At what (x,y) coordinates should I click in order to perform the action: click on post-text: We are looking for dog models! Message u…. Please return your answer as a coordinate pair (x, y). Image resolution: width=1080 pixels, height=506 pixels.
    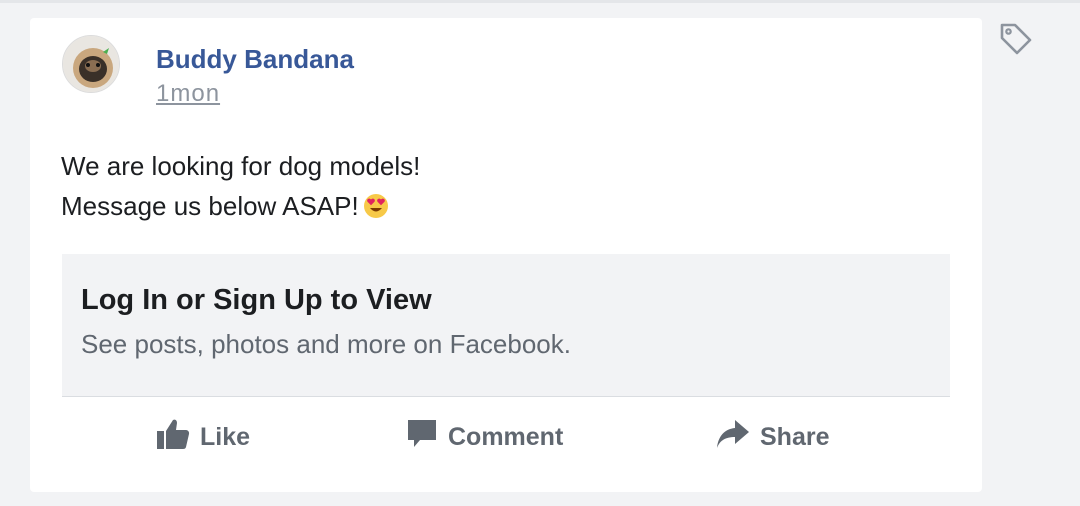
    Looking at the image, I should click on (240, 188).